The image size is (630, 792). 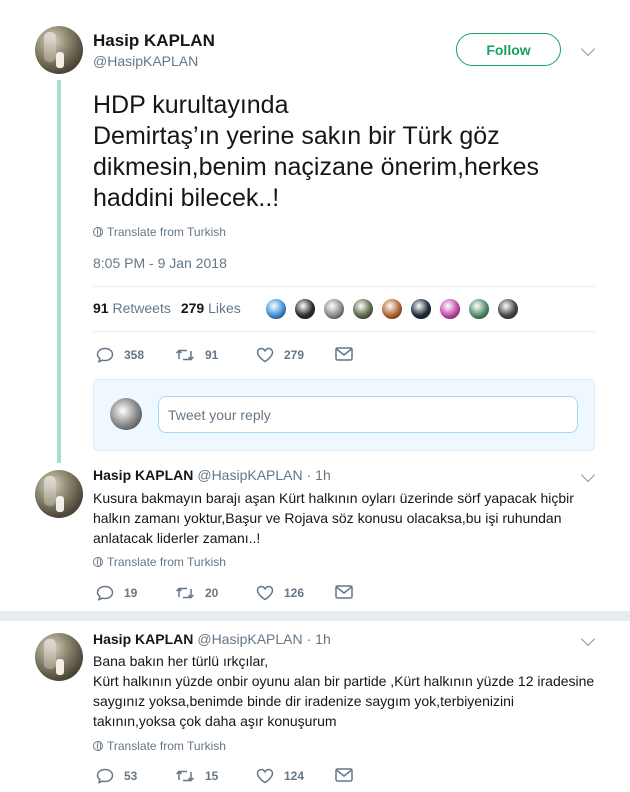 What do you see at coordinates (126, 414) in the screenshot?
I see `user-avatar` at bounding box center [126, 414].